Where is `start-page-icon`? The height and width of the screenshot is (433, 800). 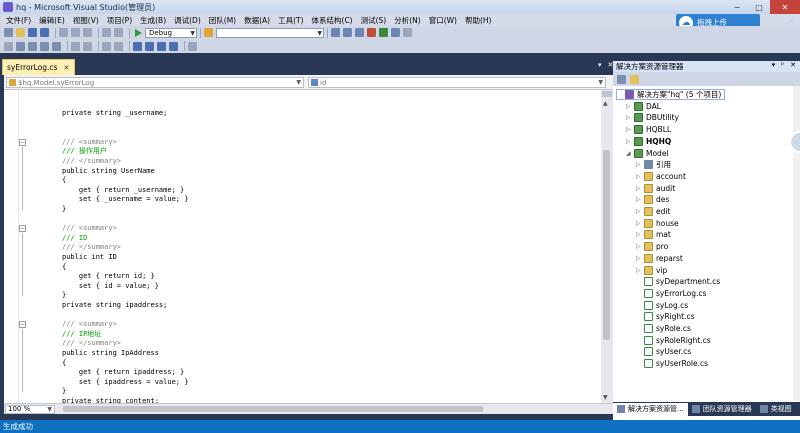
start-page-icon is located at coordinates (395, 32).